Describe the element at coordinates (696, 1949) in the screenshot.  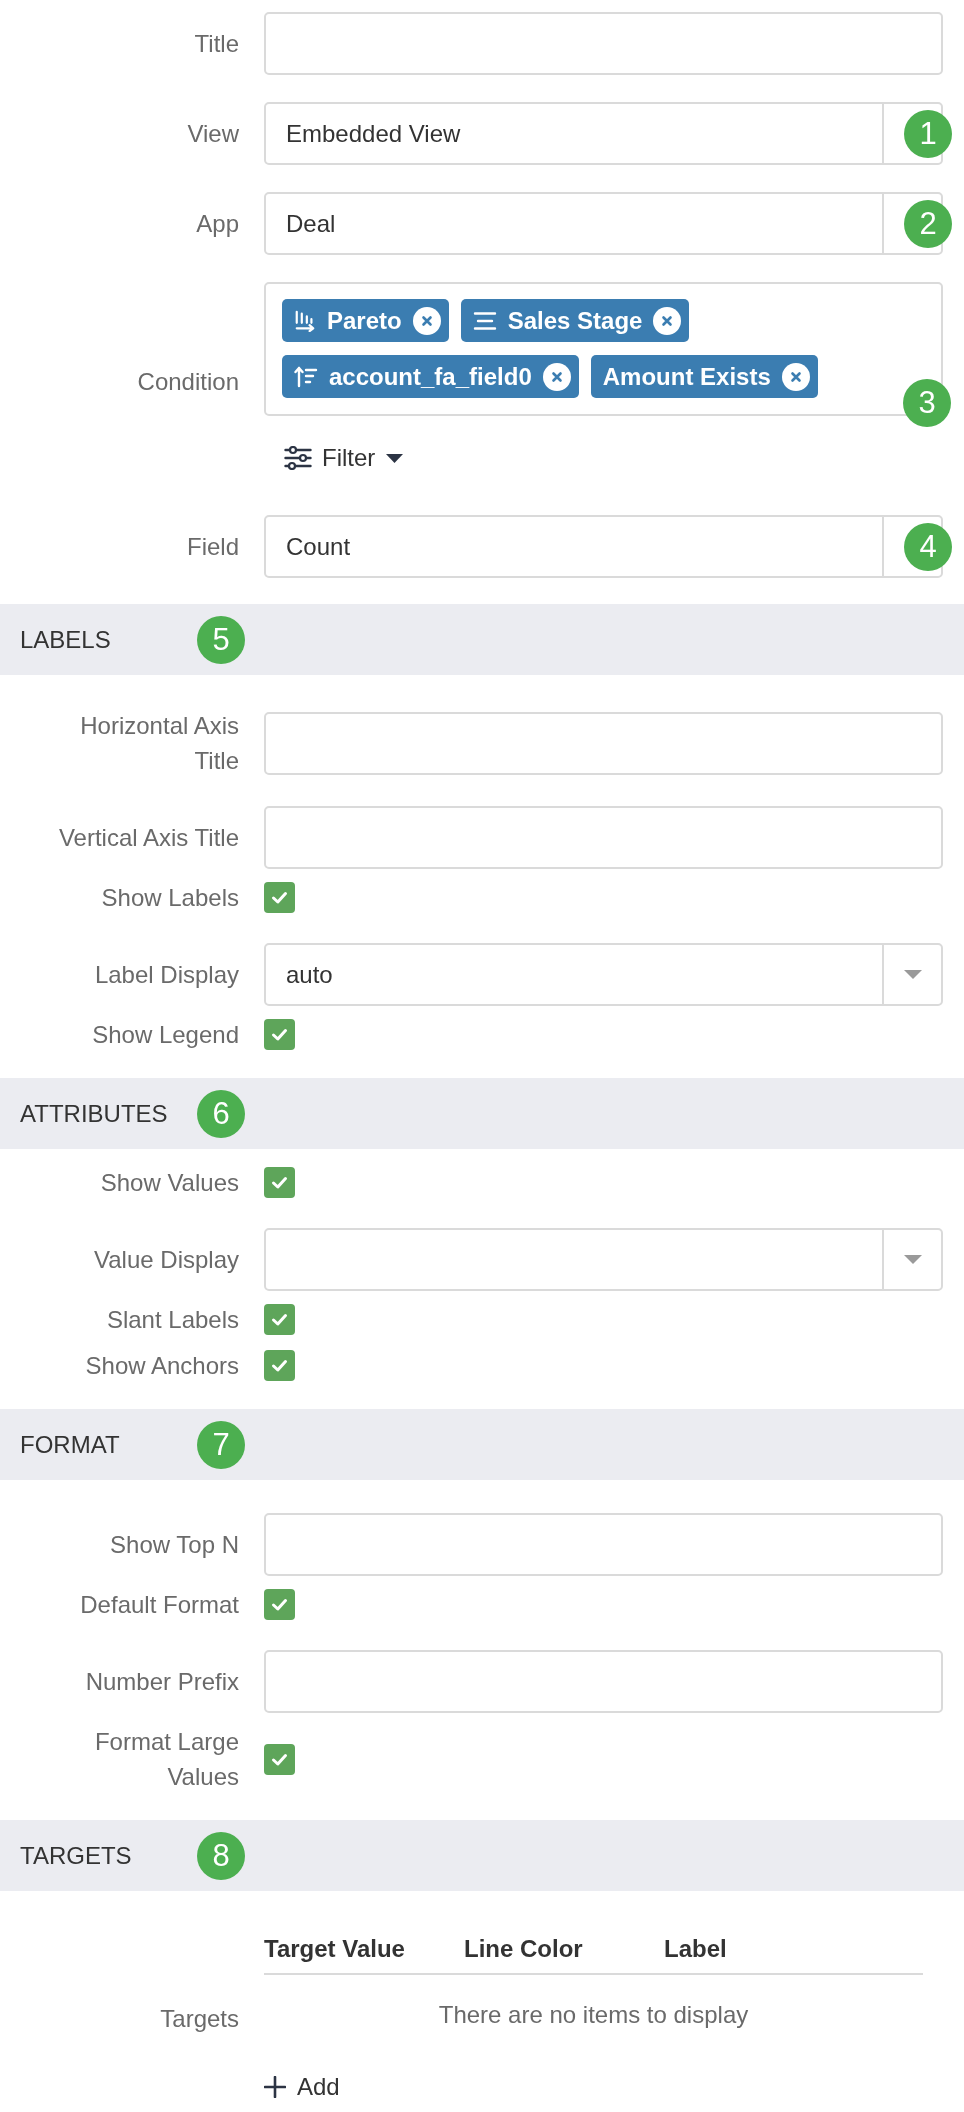
I see `column-header: Label` at that location.